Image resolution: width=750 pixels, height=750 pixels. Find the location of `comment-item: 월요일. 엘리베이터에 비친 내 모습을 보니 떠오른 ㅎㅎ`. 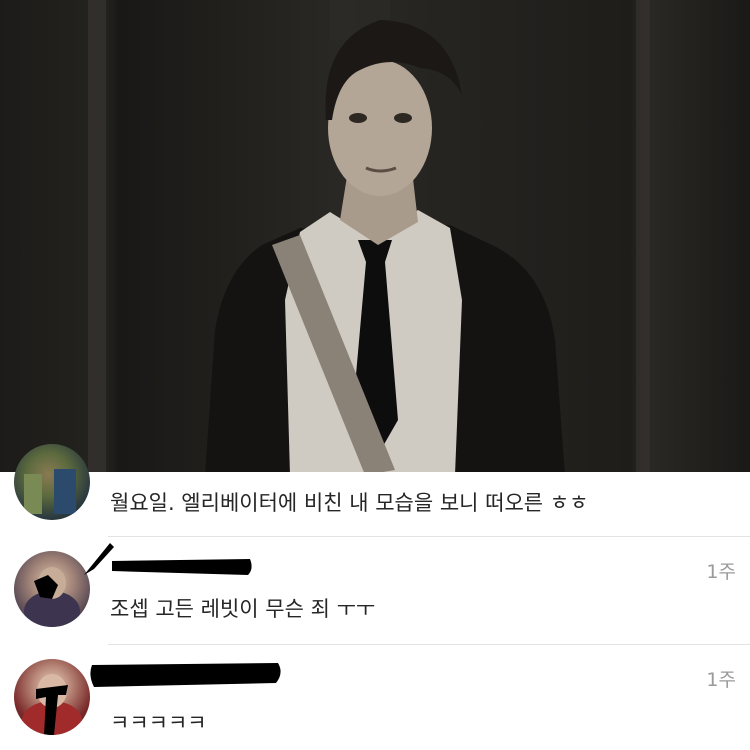

comment-item: 월요일. 엘리베이터에 비친 내 모습을 보니 떠오른 ㅎㅎ is located at coordinates (375, 490).